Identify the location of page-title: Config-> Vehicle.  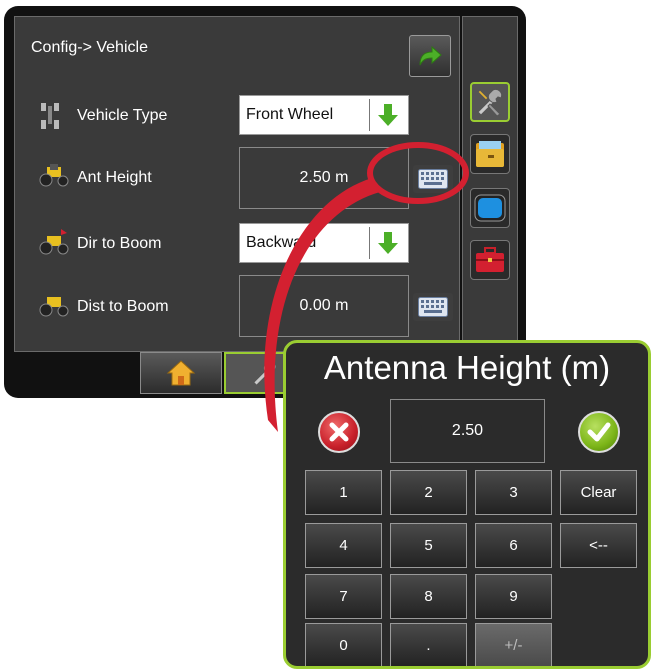
(89, 47).